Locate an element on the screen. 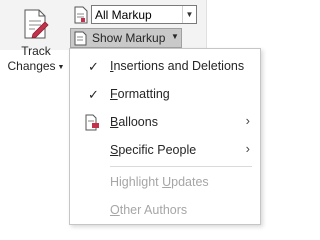  show-markup-button: Show Markup ▼ is located at coordinates (126, 38).